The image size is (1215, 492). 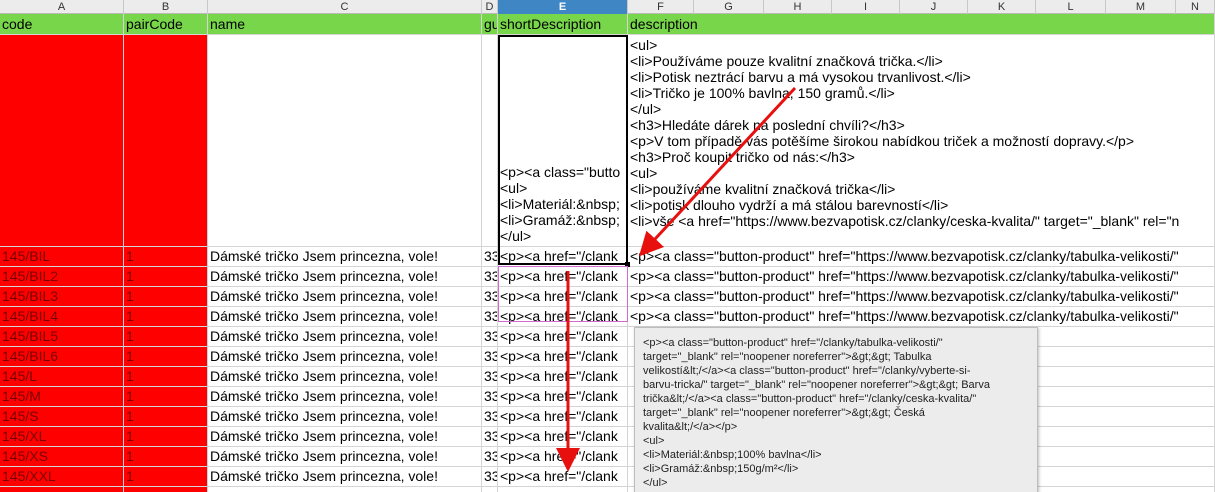 I want to click on header-guid: guid, so click(x=490, y=24).